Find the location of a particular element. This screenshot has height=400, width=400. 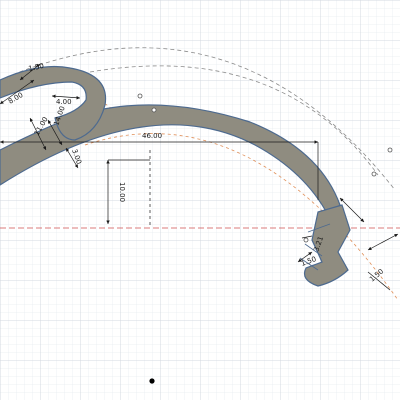

origin-point is located at coordinates (152, 381).